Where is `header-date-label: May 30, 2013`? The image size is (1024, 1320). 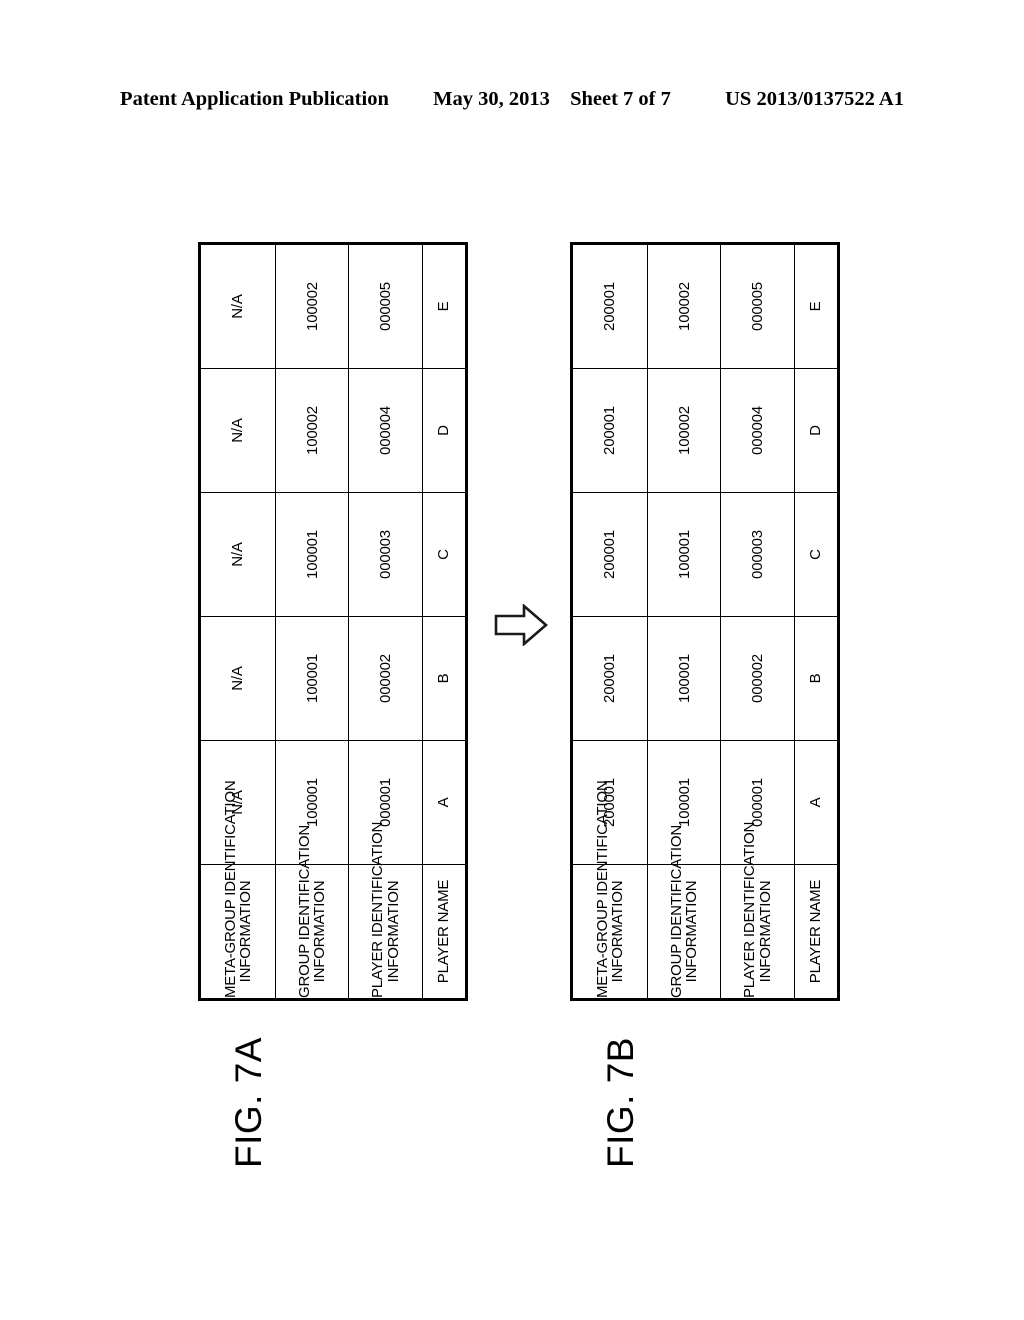 header-date-label: May 30, 2013 is located at coordinates (491, 99).